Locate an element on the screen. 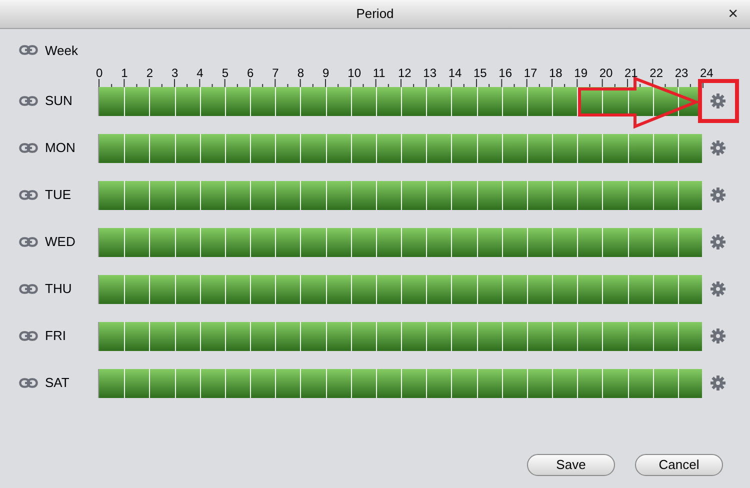 The height and width of the screenshot is (488, 750). hour-label: 19 is located at coordinates (581, 73).